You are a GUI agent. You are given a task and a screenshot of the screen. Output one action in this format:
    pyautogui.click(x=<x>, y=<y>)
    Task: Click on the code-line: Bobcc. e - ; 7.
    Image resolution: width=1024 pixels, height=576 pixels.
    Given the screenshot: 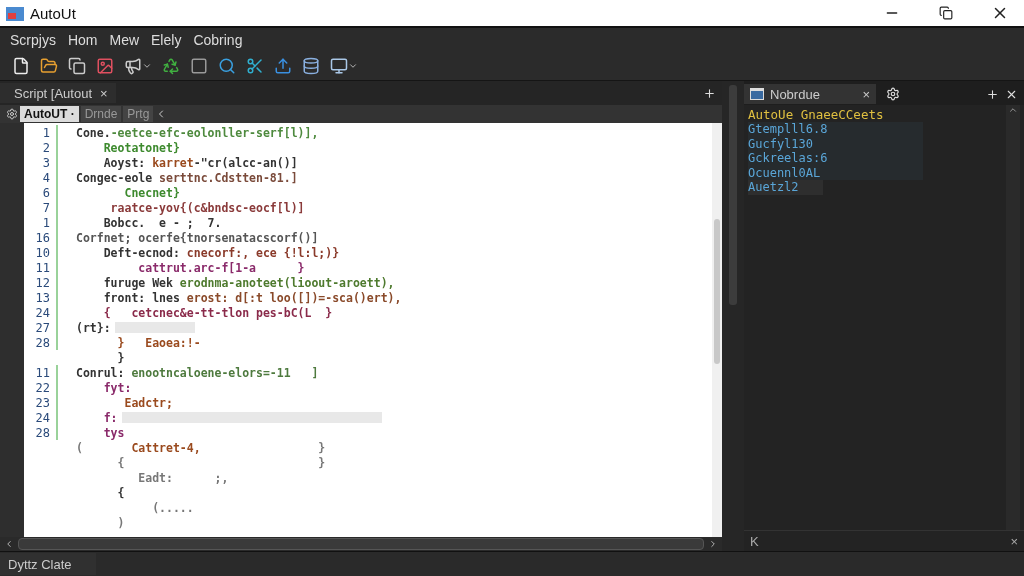 What is the action you would take?
    pyautogui.click(x=162, y=222)
    